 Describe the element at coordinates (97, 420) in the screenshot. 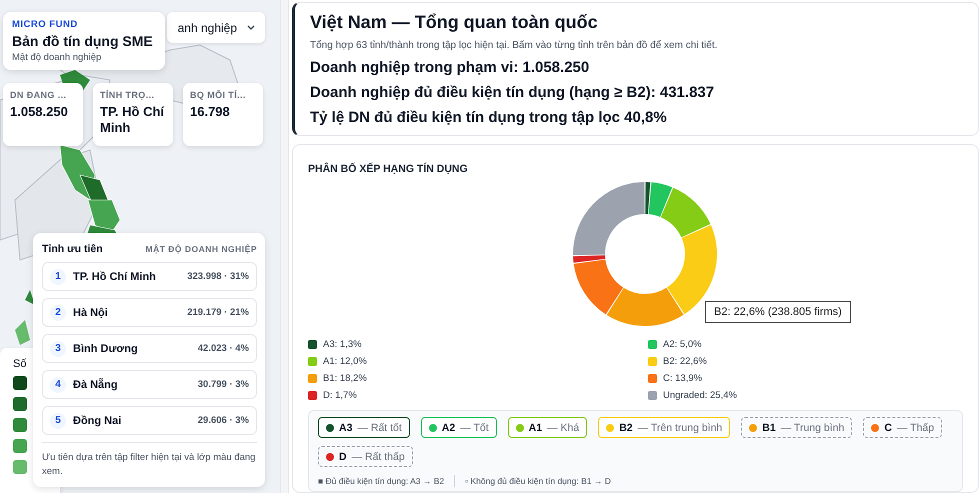

I see `province-name: Đồng Nai` at that location.